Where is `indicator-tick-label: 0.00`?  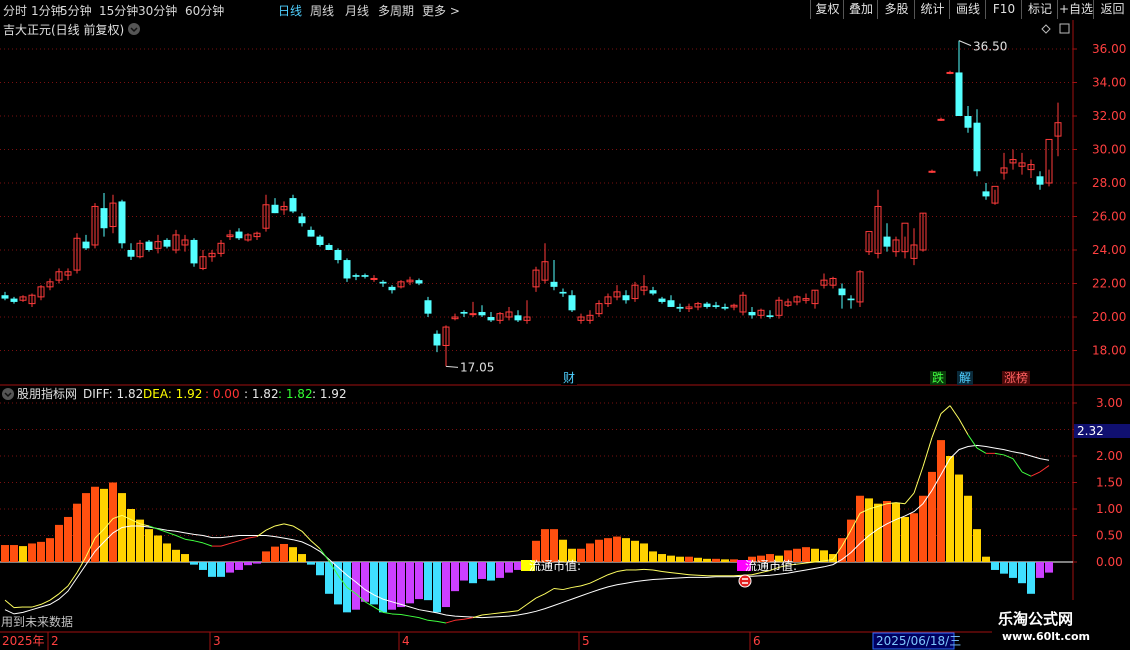
indicator-tick-label: 0.00 is located at coordinates (1109, 562).